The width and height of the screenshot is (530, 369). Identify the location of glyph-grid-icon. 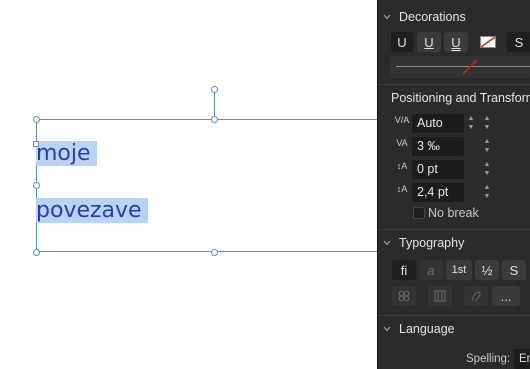
(404, 296).